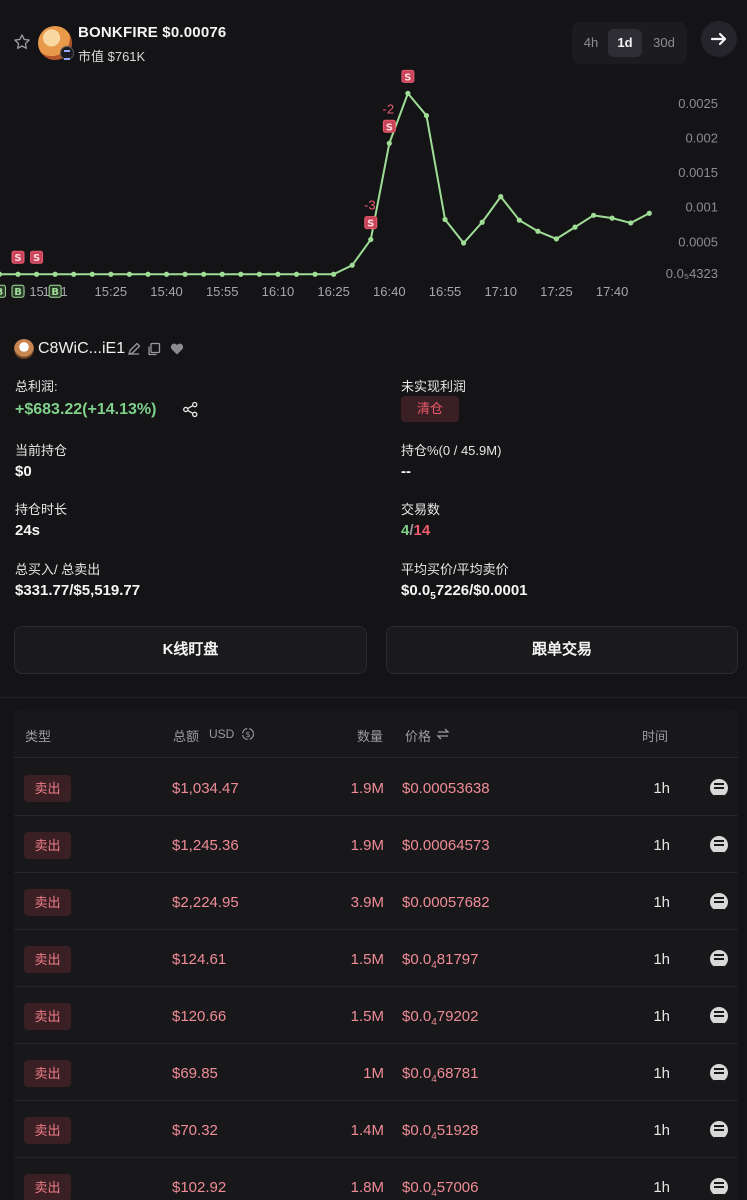 This screenshot has height=1200, width=747. I want to click on trade-price: $0.0451928, so click(440, 1132).